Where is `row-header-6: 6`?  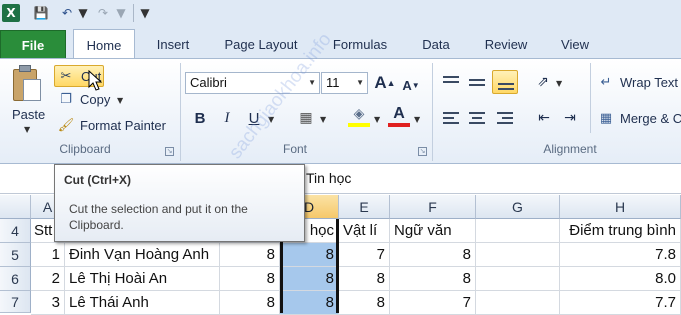
row-header-6: 6 is located at coordinates (15, 279).